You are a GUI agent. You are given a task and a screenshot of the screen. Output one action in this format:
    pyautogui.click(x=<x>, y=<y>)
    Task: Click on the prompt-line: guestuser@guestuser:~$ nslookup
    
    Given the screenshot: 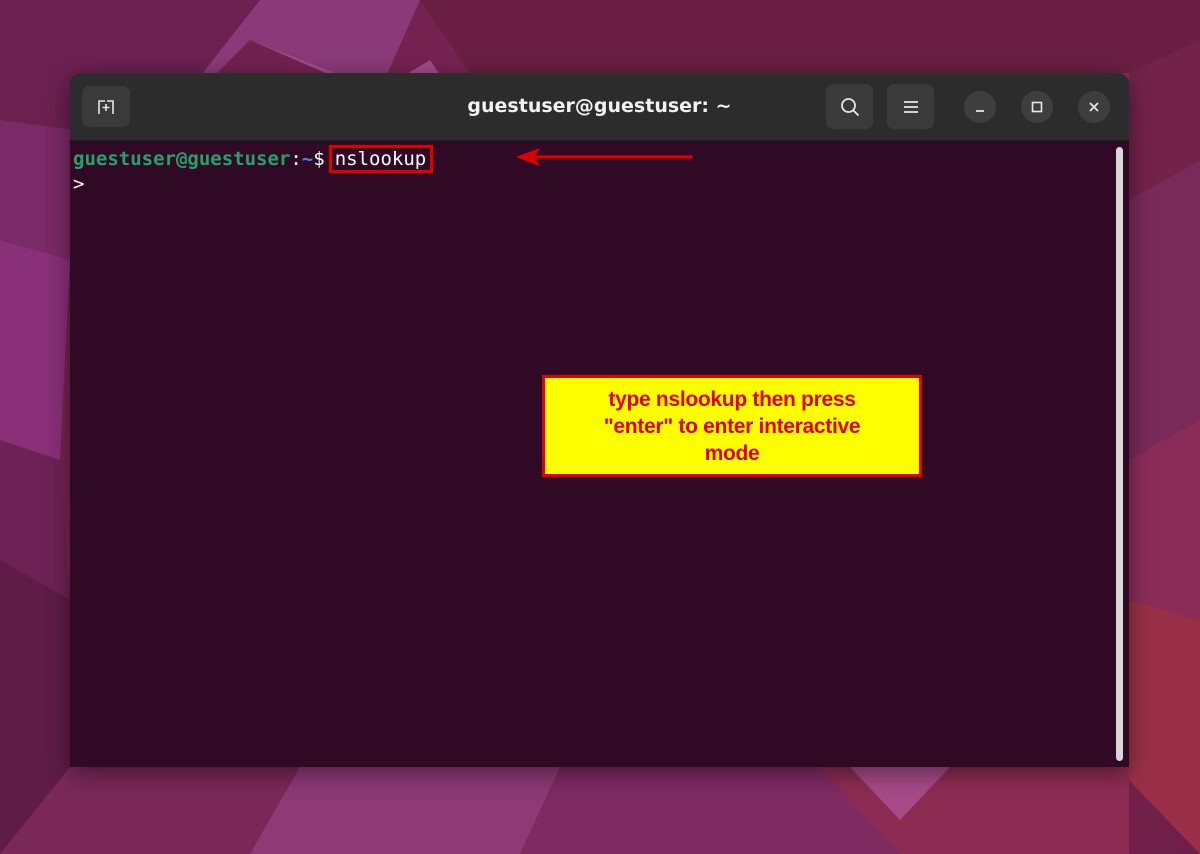 What is the action you would take?
    pyautogui.click(x=253, y=159)
    